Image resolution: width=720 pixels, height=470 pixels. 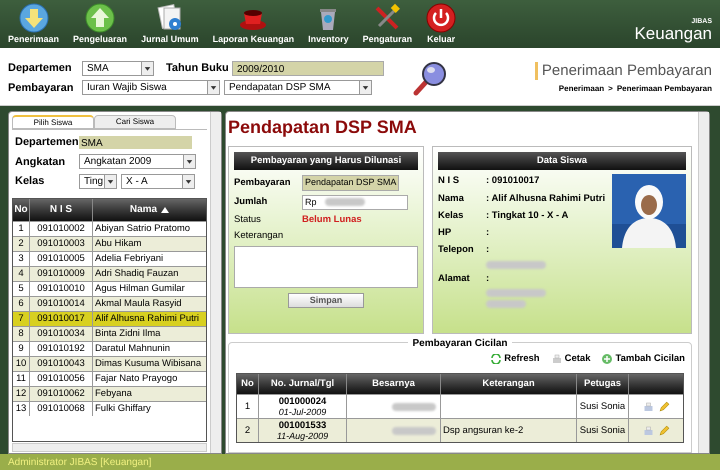 I want to click on table-row: 12 091010062 Febyana, so click(x=109, y=393).